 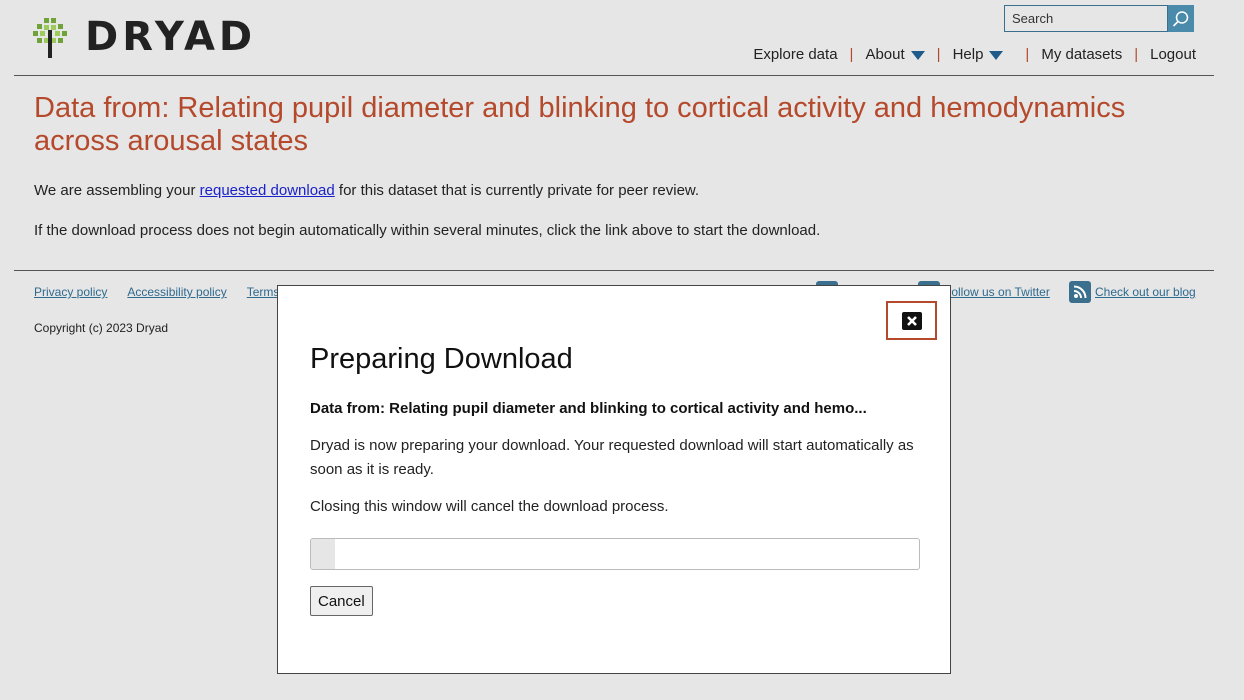 I want to click on copyright: Copyright (c) 2023 Dryad, so click(x=101, y=328).